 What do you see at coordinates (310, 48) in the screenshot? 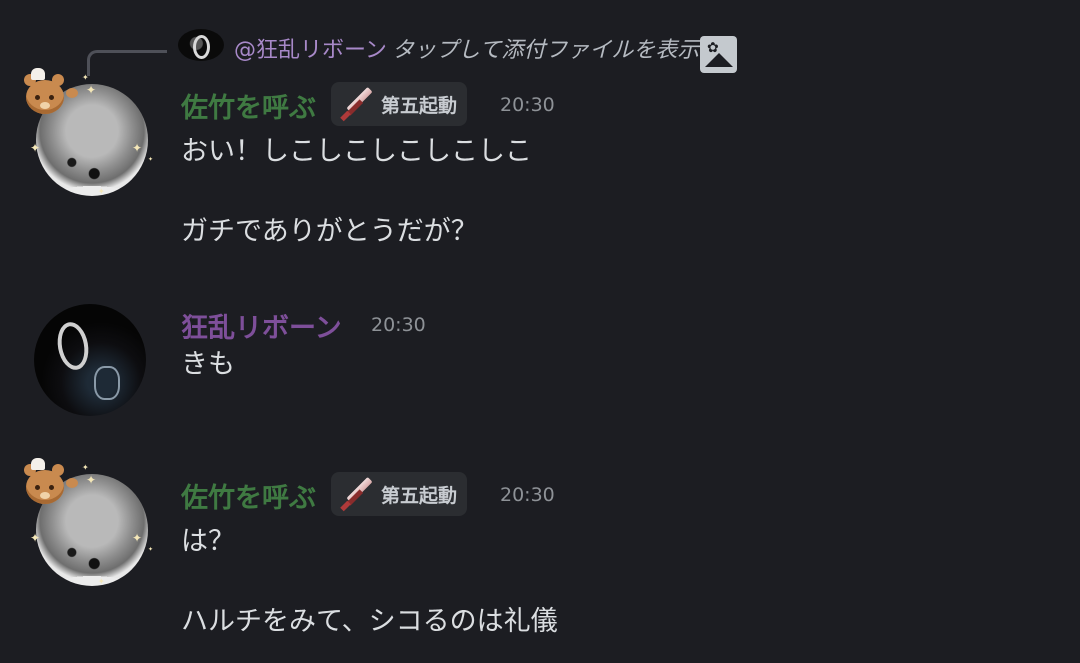
I see `reply-mention: @狂乱リボーン` at bounding box center [310, 48].